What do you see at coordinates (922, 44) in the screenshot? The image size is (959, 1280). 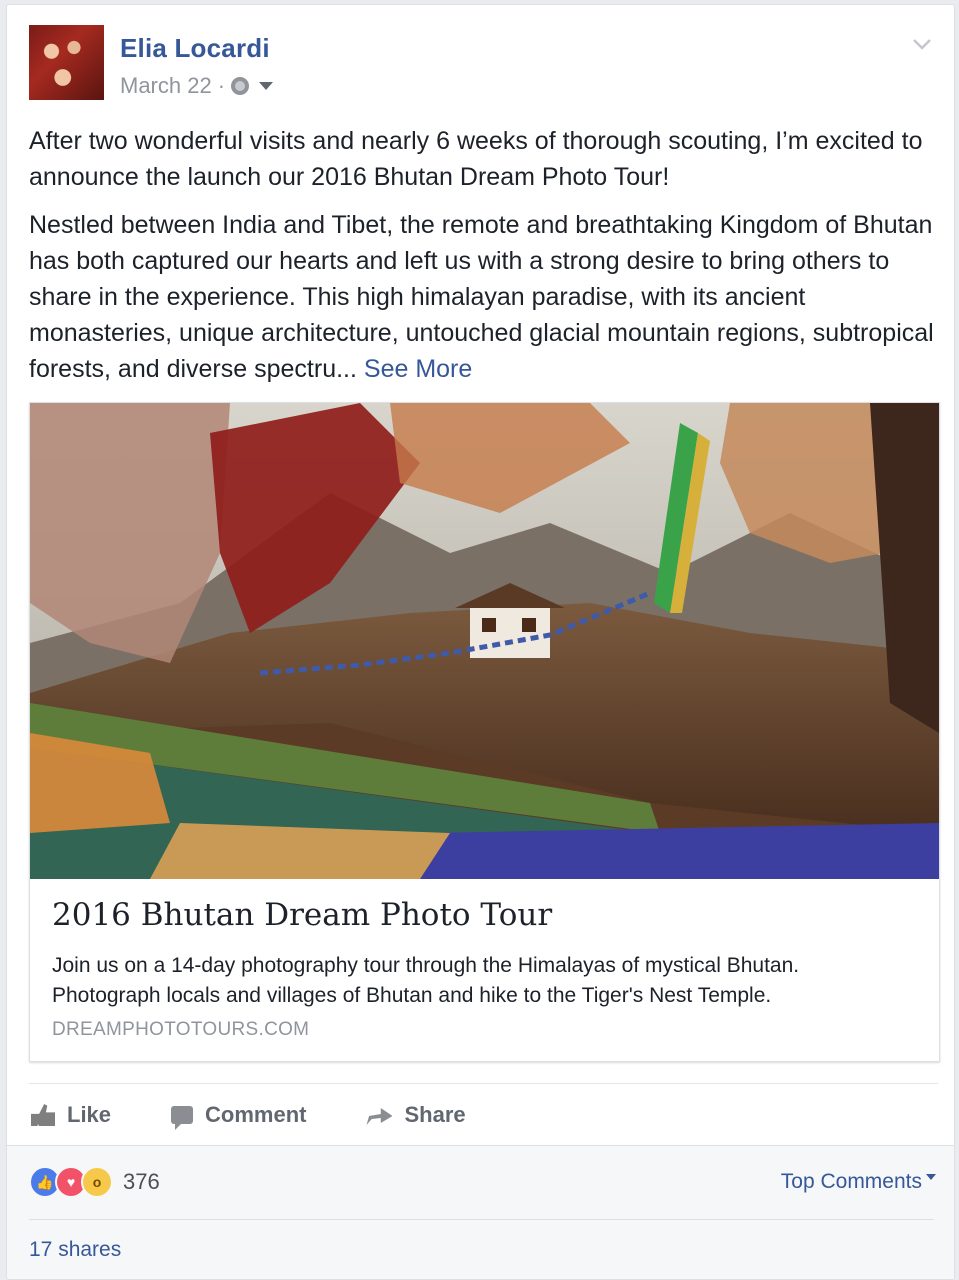 I see `post-menu-chevron-icon` at bounding box center [922, 44].